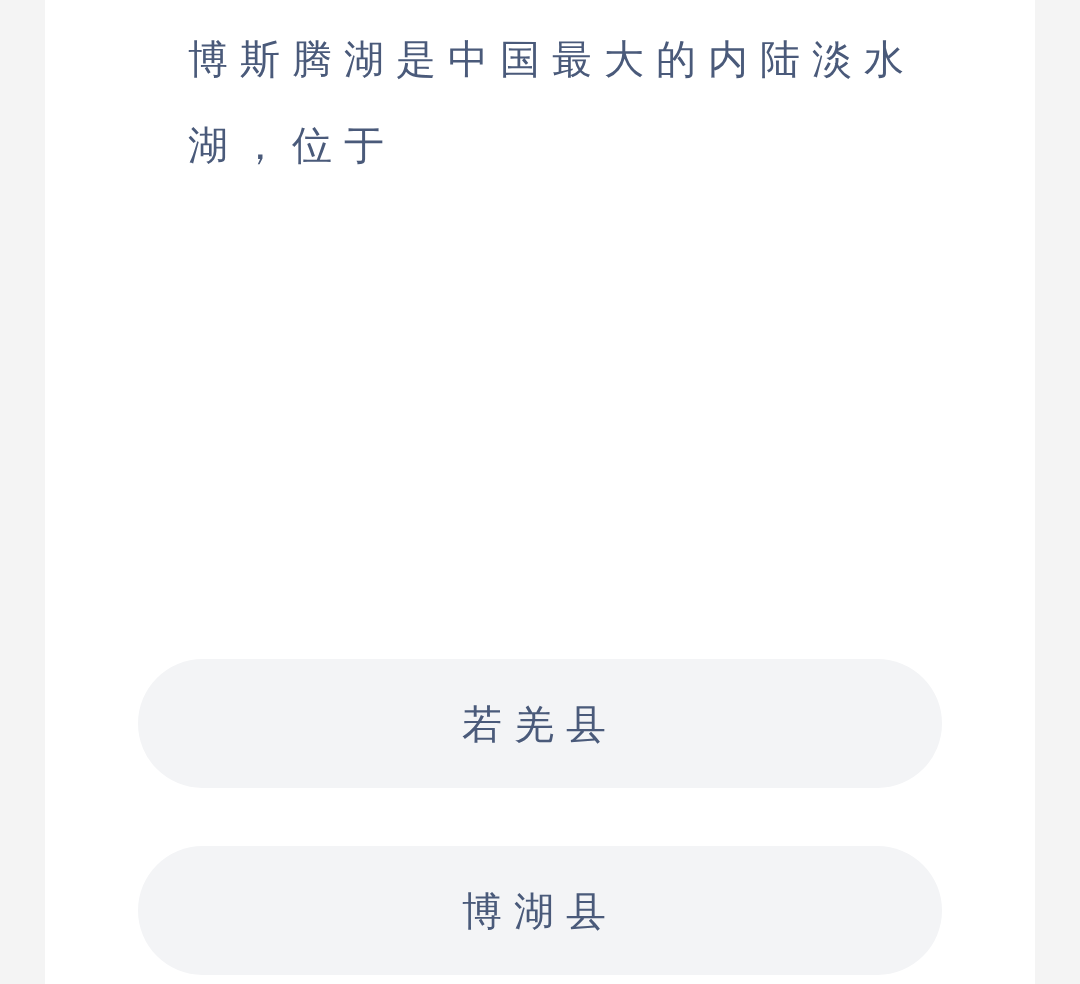 Image resolution: width=1080 pixels, height=984 pixels. Describe the element at coordinates (552, 102) in the screenshot. I see `question-text: 博斯腾湖是中国最大的内陆淡水湖，位于` at that location.